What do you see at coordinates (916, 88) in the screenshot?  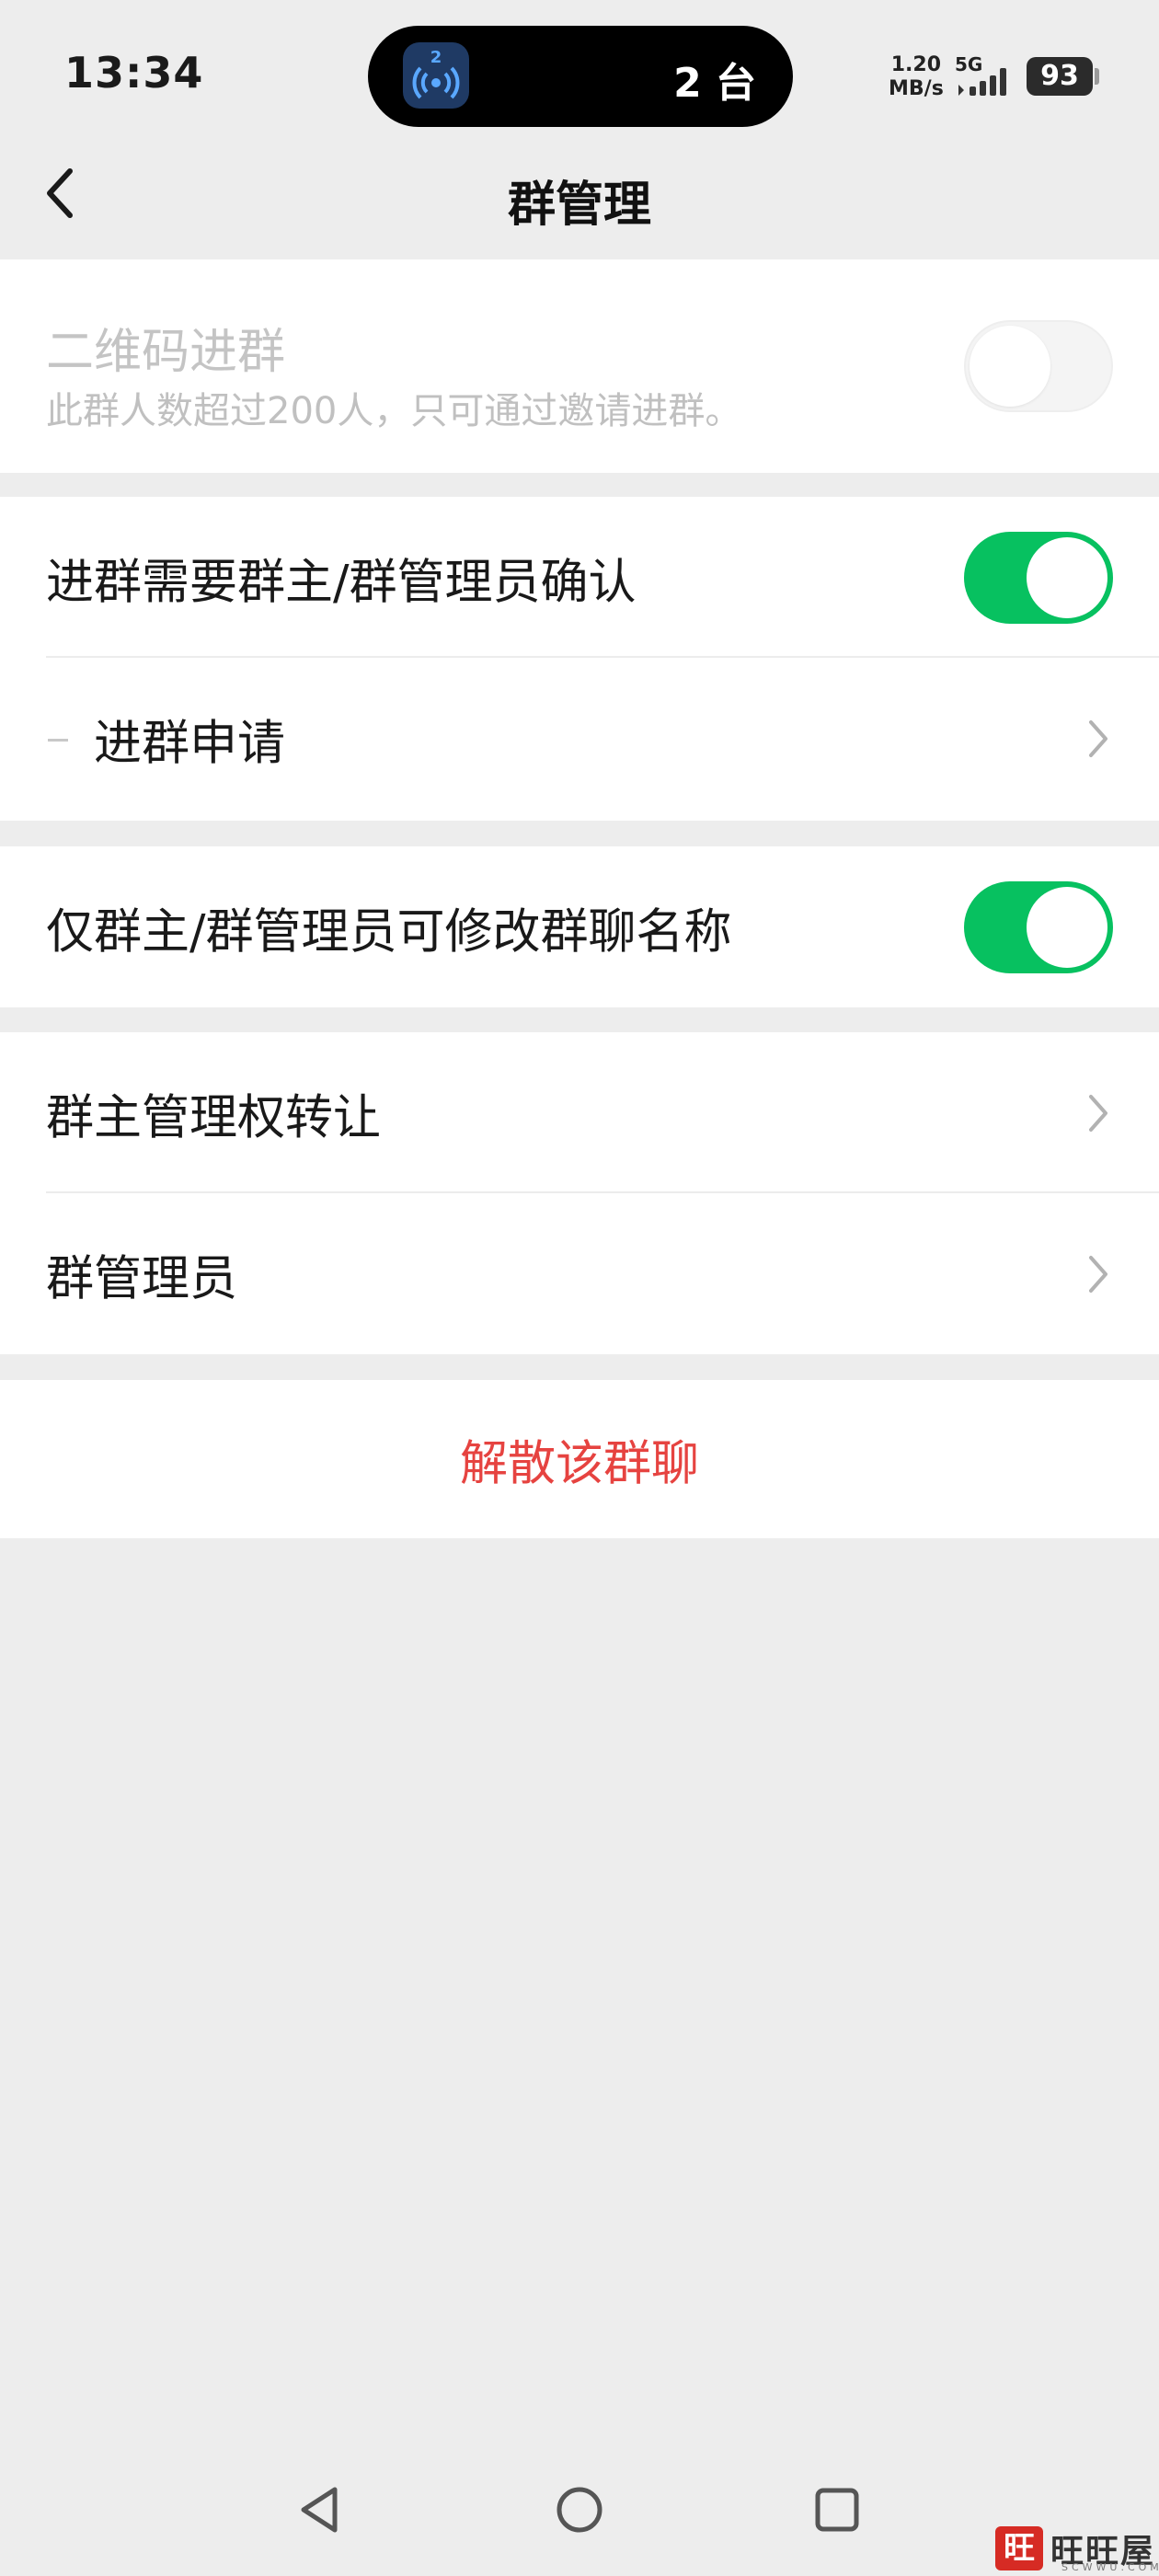 I see `network-speed-unit: MB/s` at bounding box center [916, 88].